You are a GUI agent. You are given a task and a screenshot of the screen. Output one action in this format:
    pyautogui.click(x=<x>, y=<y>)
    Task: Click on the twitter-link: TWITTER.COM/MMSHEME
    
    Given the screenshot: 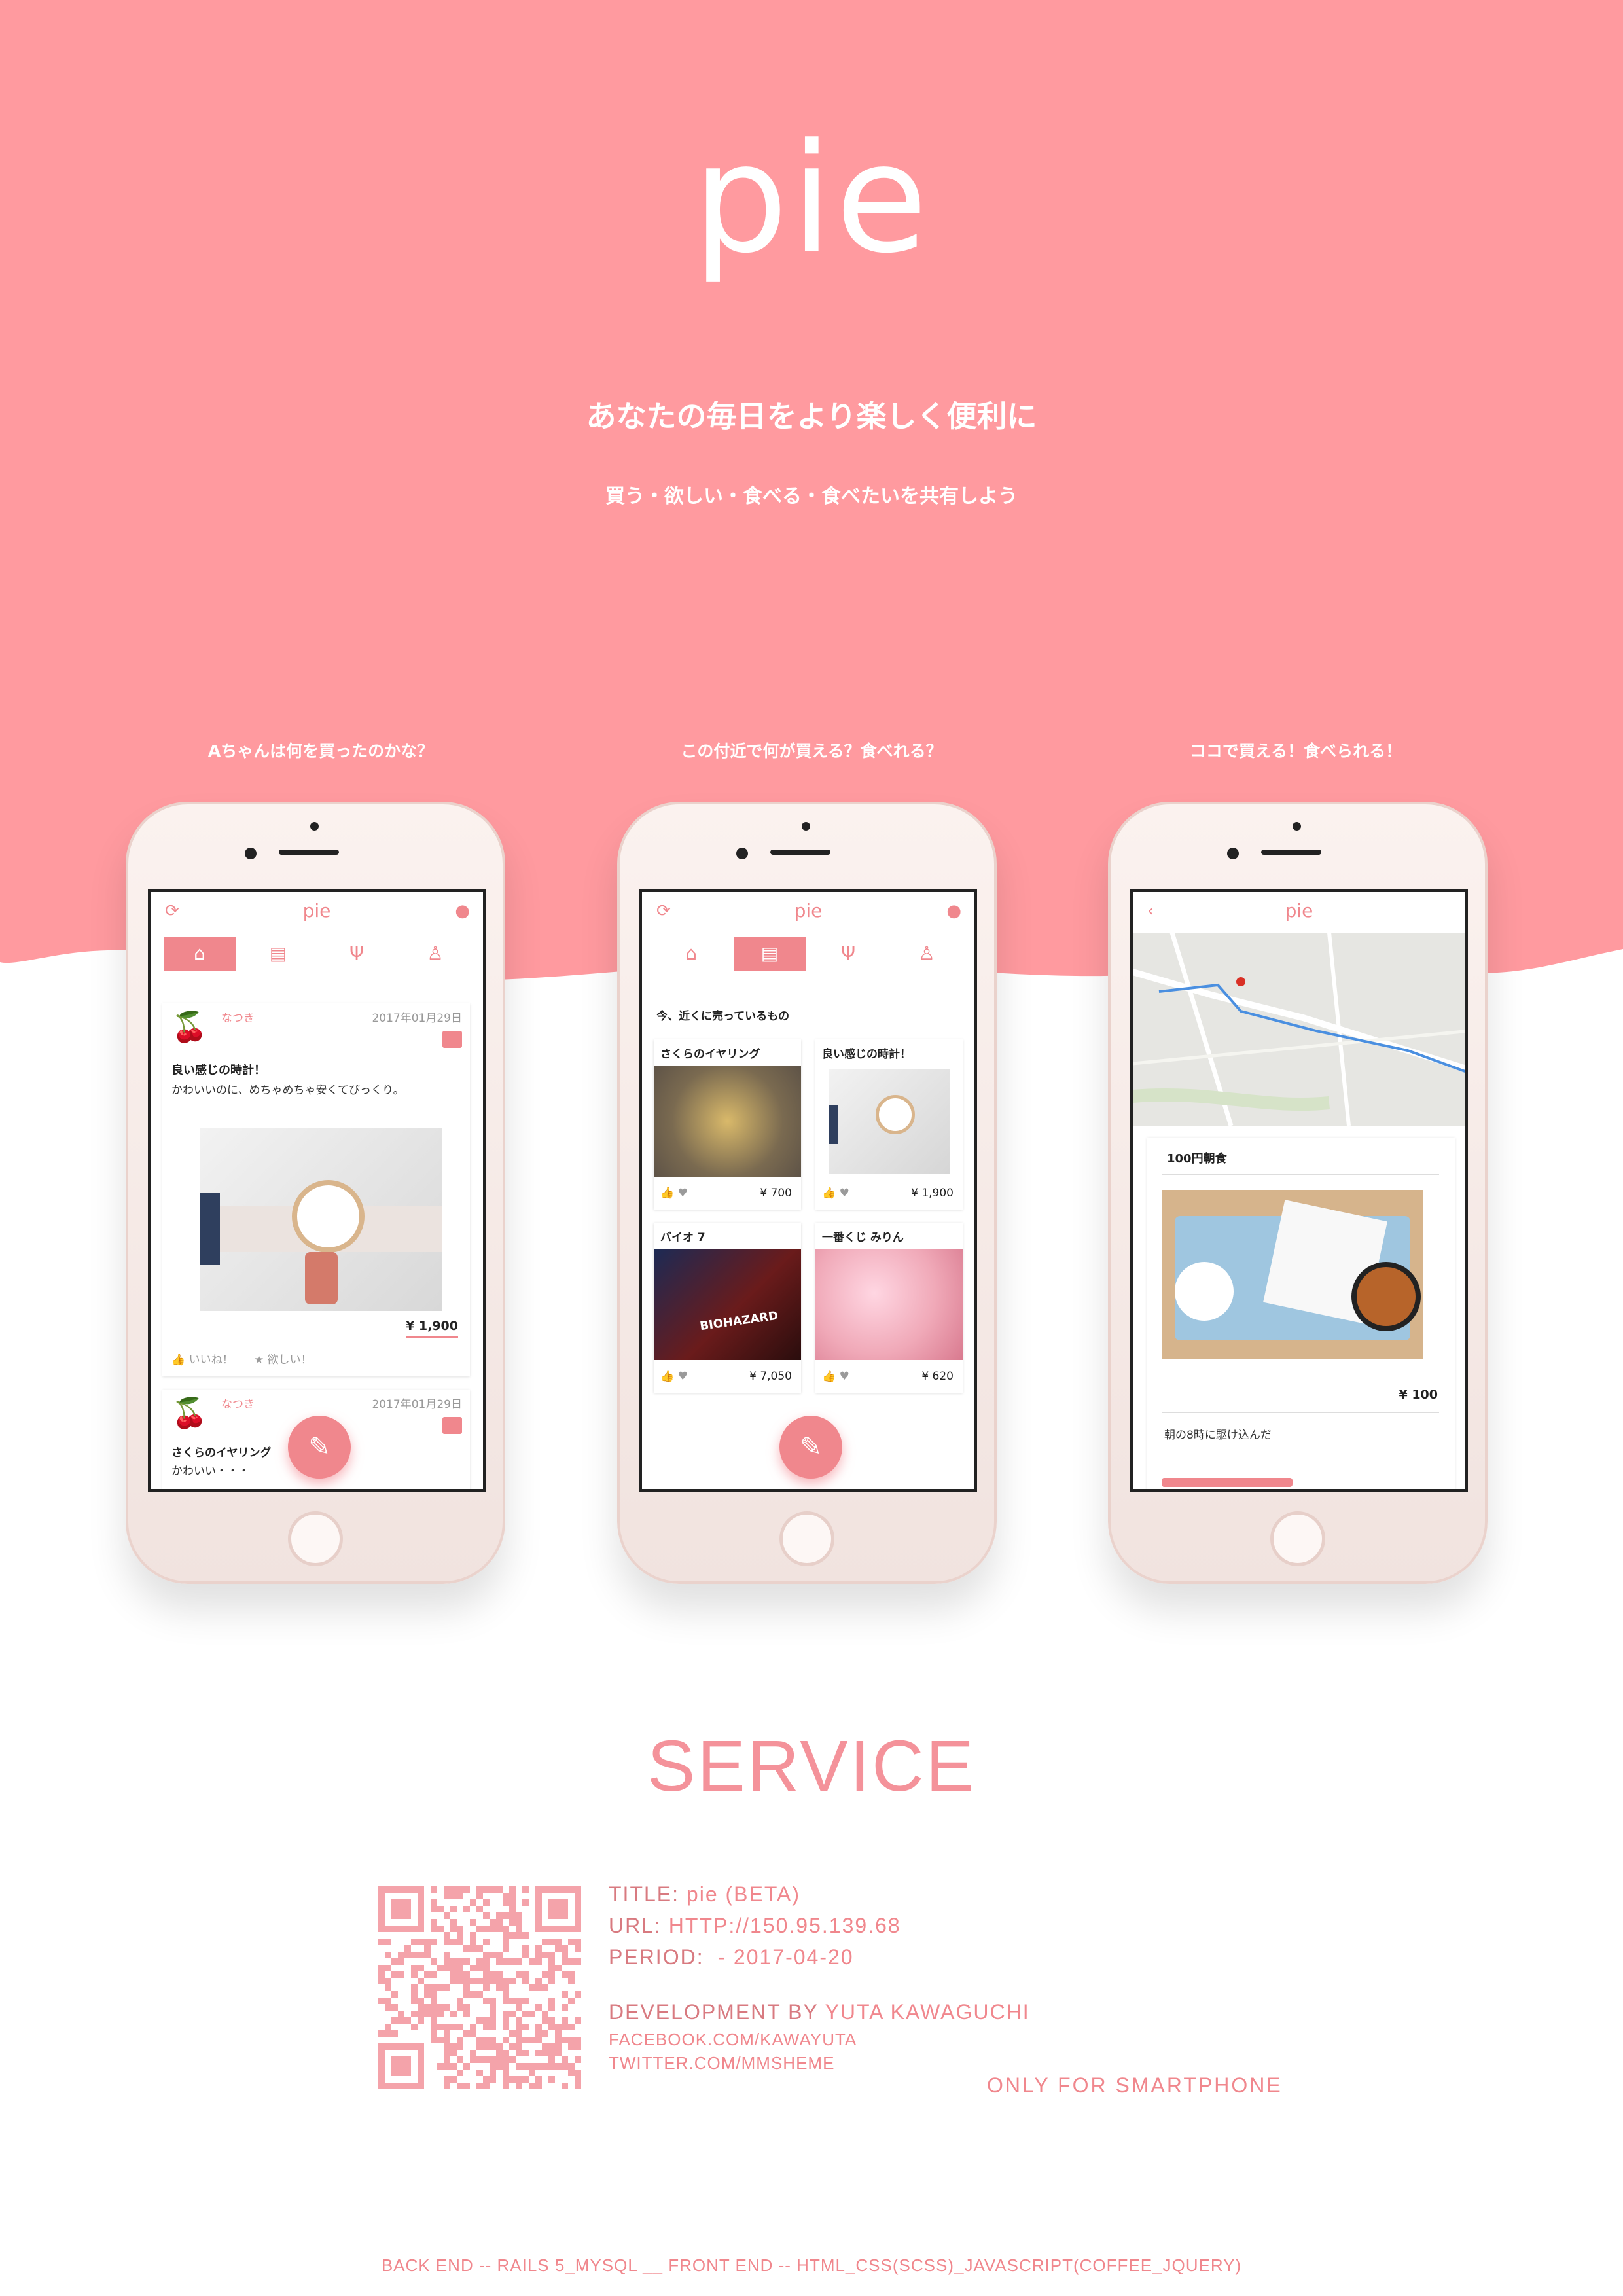 What is the action you would take?
    pyautogui.click(x=820, y=2063)
    